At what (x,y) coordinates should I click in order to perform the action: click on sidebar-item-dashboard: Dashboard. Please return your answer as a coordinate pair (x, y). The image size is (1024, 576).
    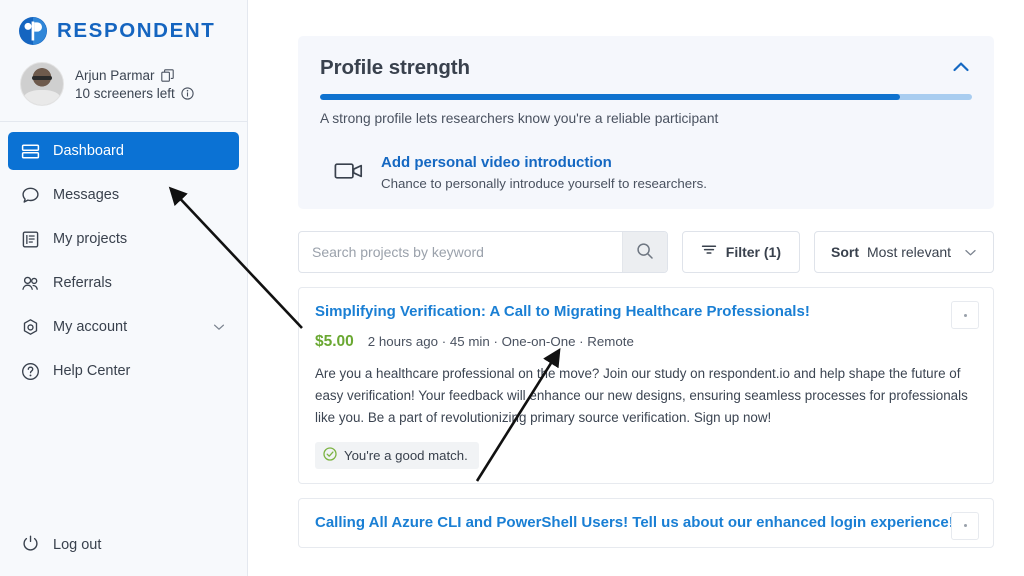
    Looking at the image, I should click on (123, 151).